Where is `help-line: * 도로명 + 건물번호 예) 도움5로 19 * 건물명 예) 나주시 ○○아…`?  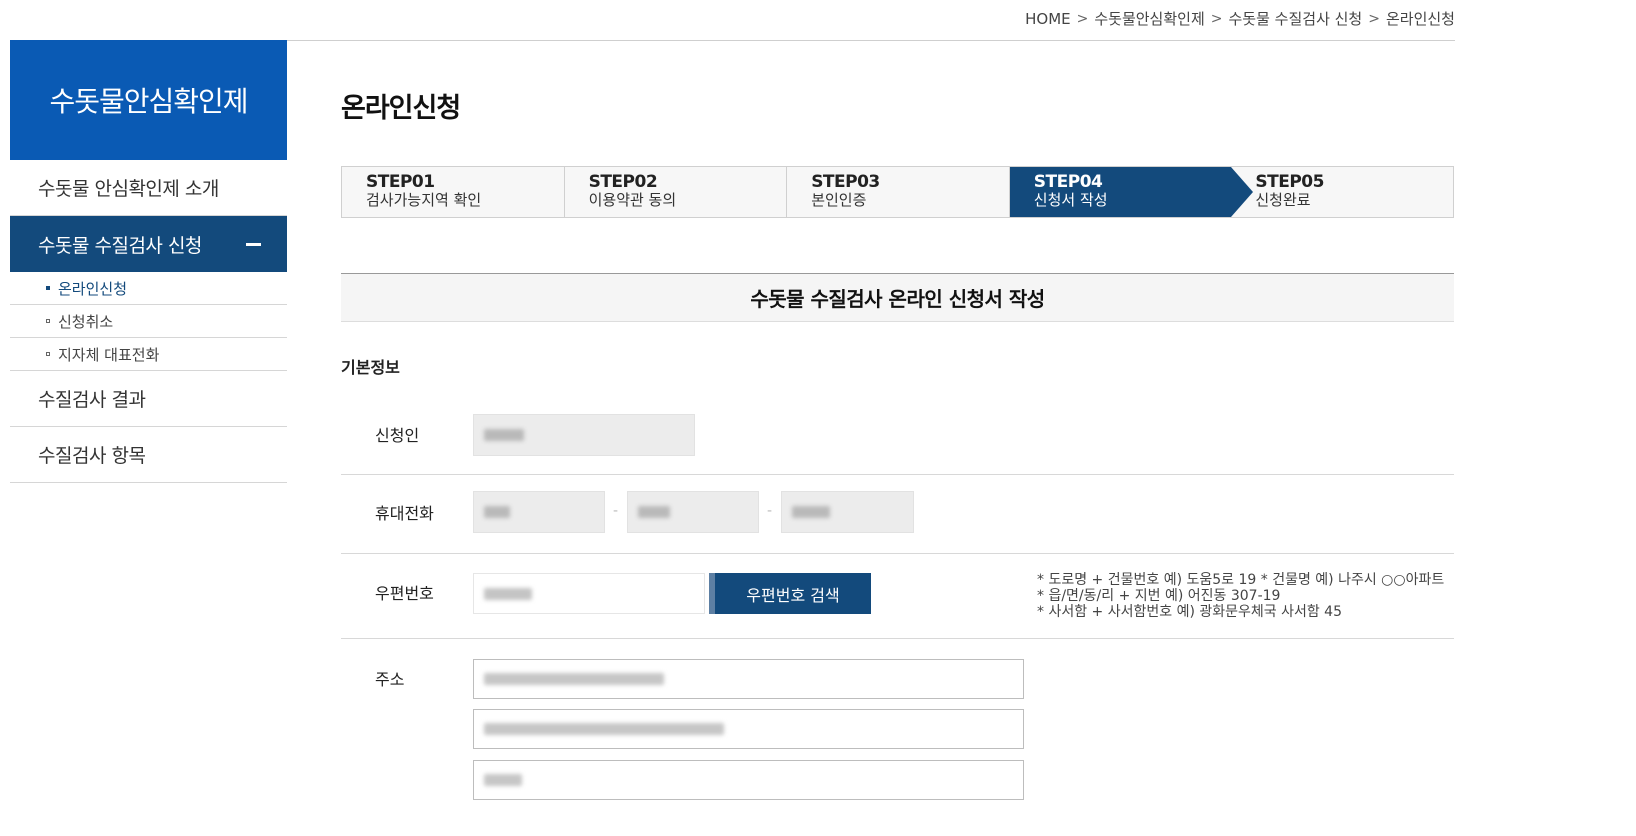 help-line: * 도로명 + 건물번호 예) 도움5로 19 * 건물명 예) 나주시 ○○아… is located at coordinates (1241, 580).